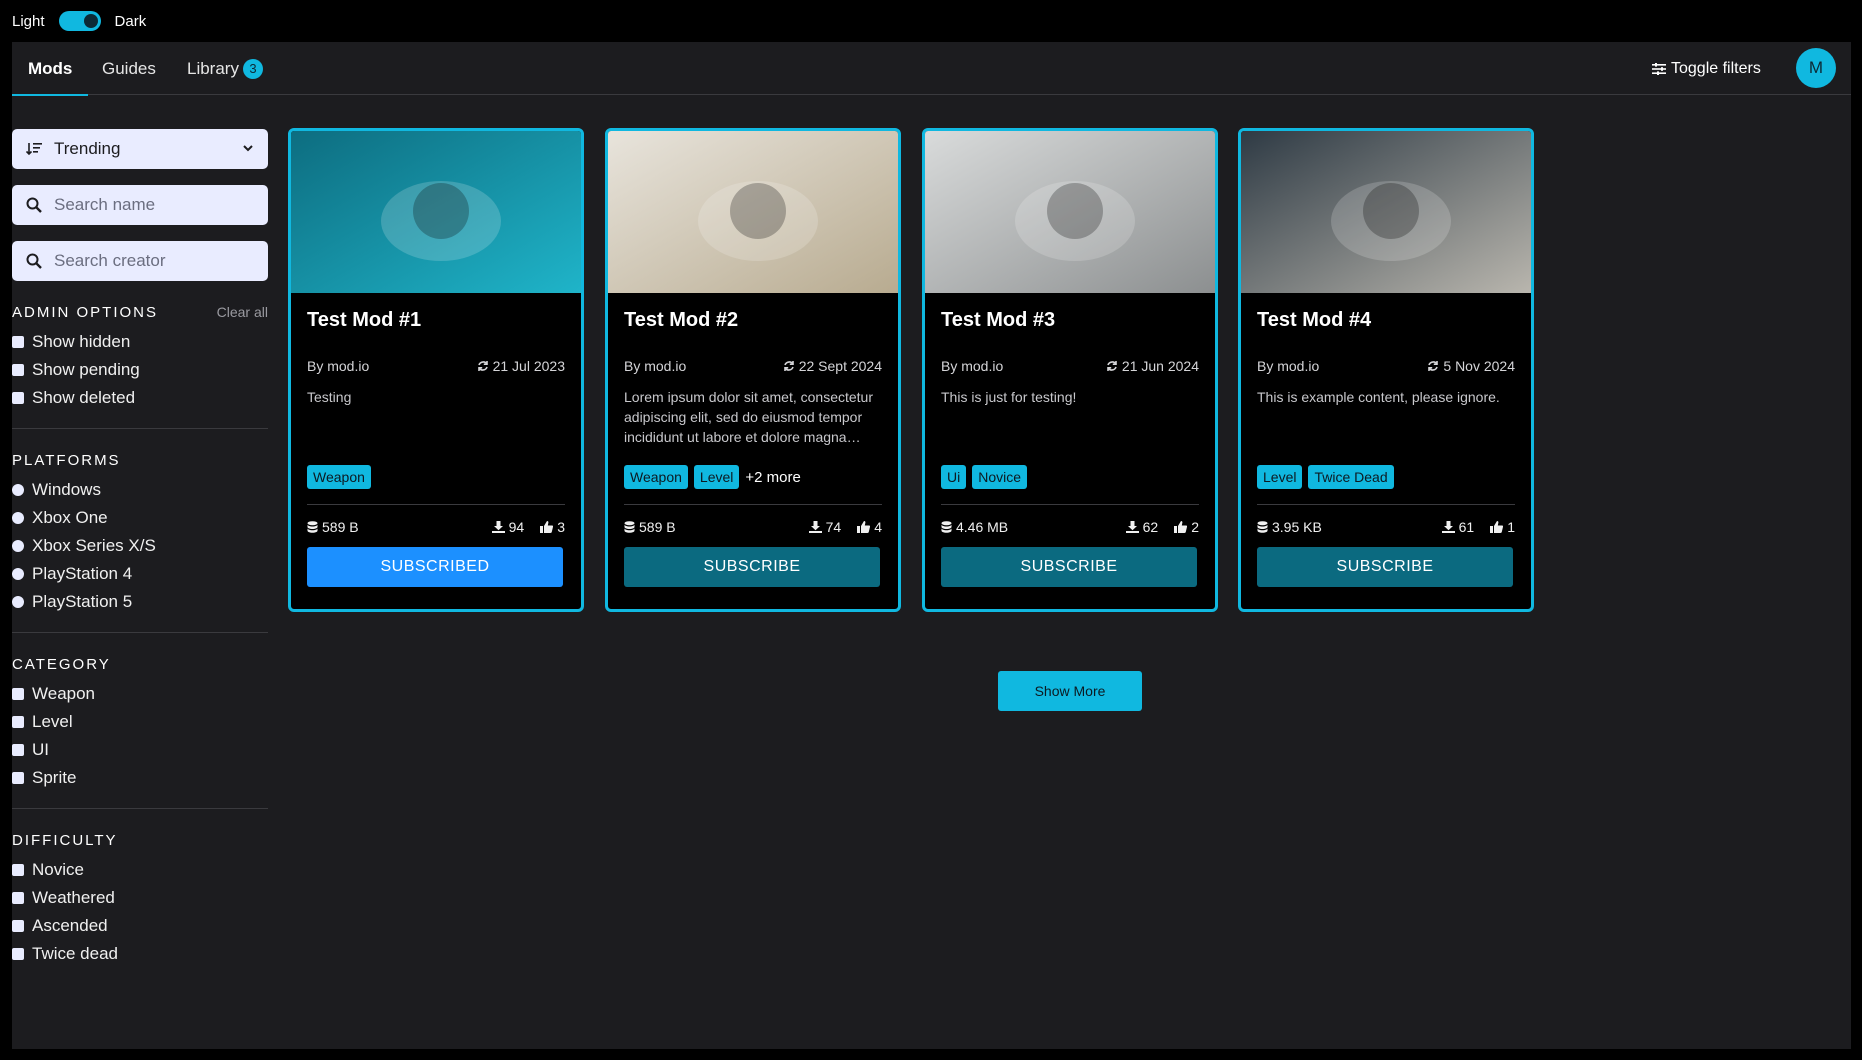 The height and width of the screenshot is (1060, 1862). I want to click on search-creator-field, so click(140, 261).